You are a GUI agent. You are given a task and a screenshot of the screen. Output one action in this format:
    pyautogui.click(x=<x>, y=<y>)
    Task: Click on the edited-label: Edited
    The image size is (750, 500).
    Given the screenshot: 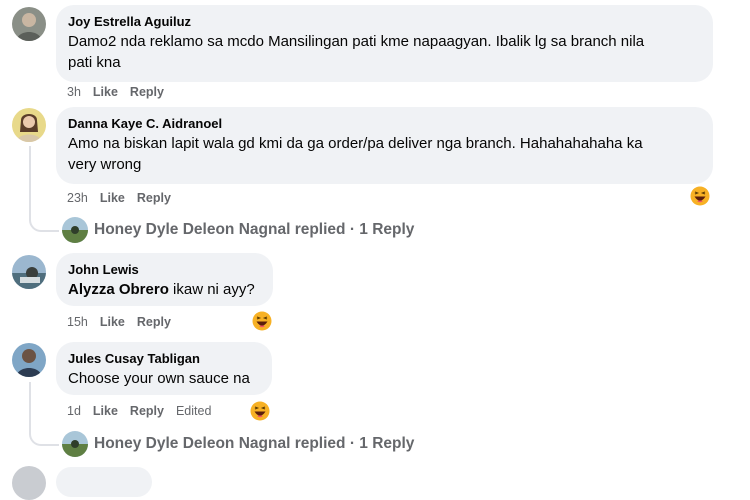 What is the action you would take?
    pyautogui.click(x=193, y=411)
    